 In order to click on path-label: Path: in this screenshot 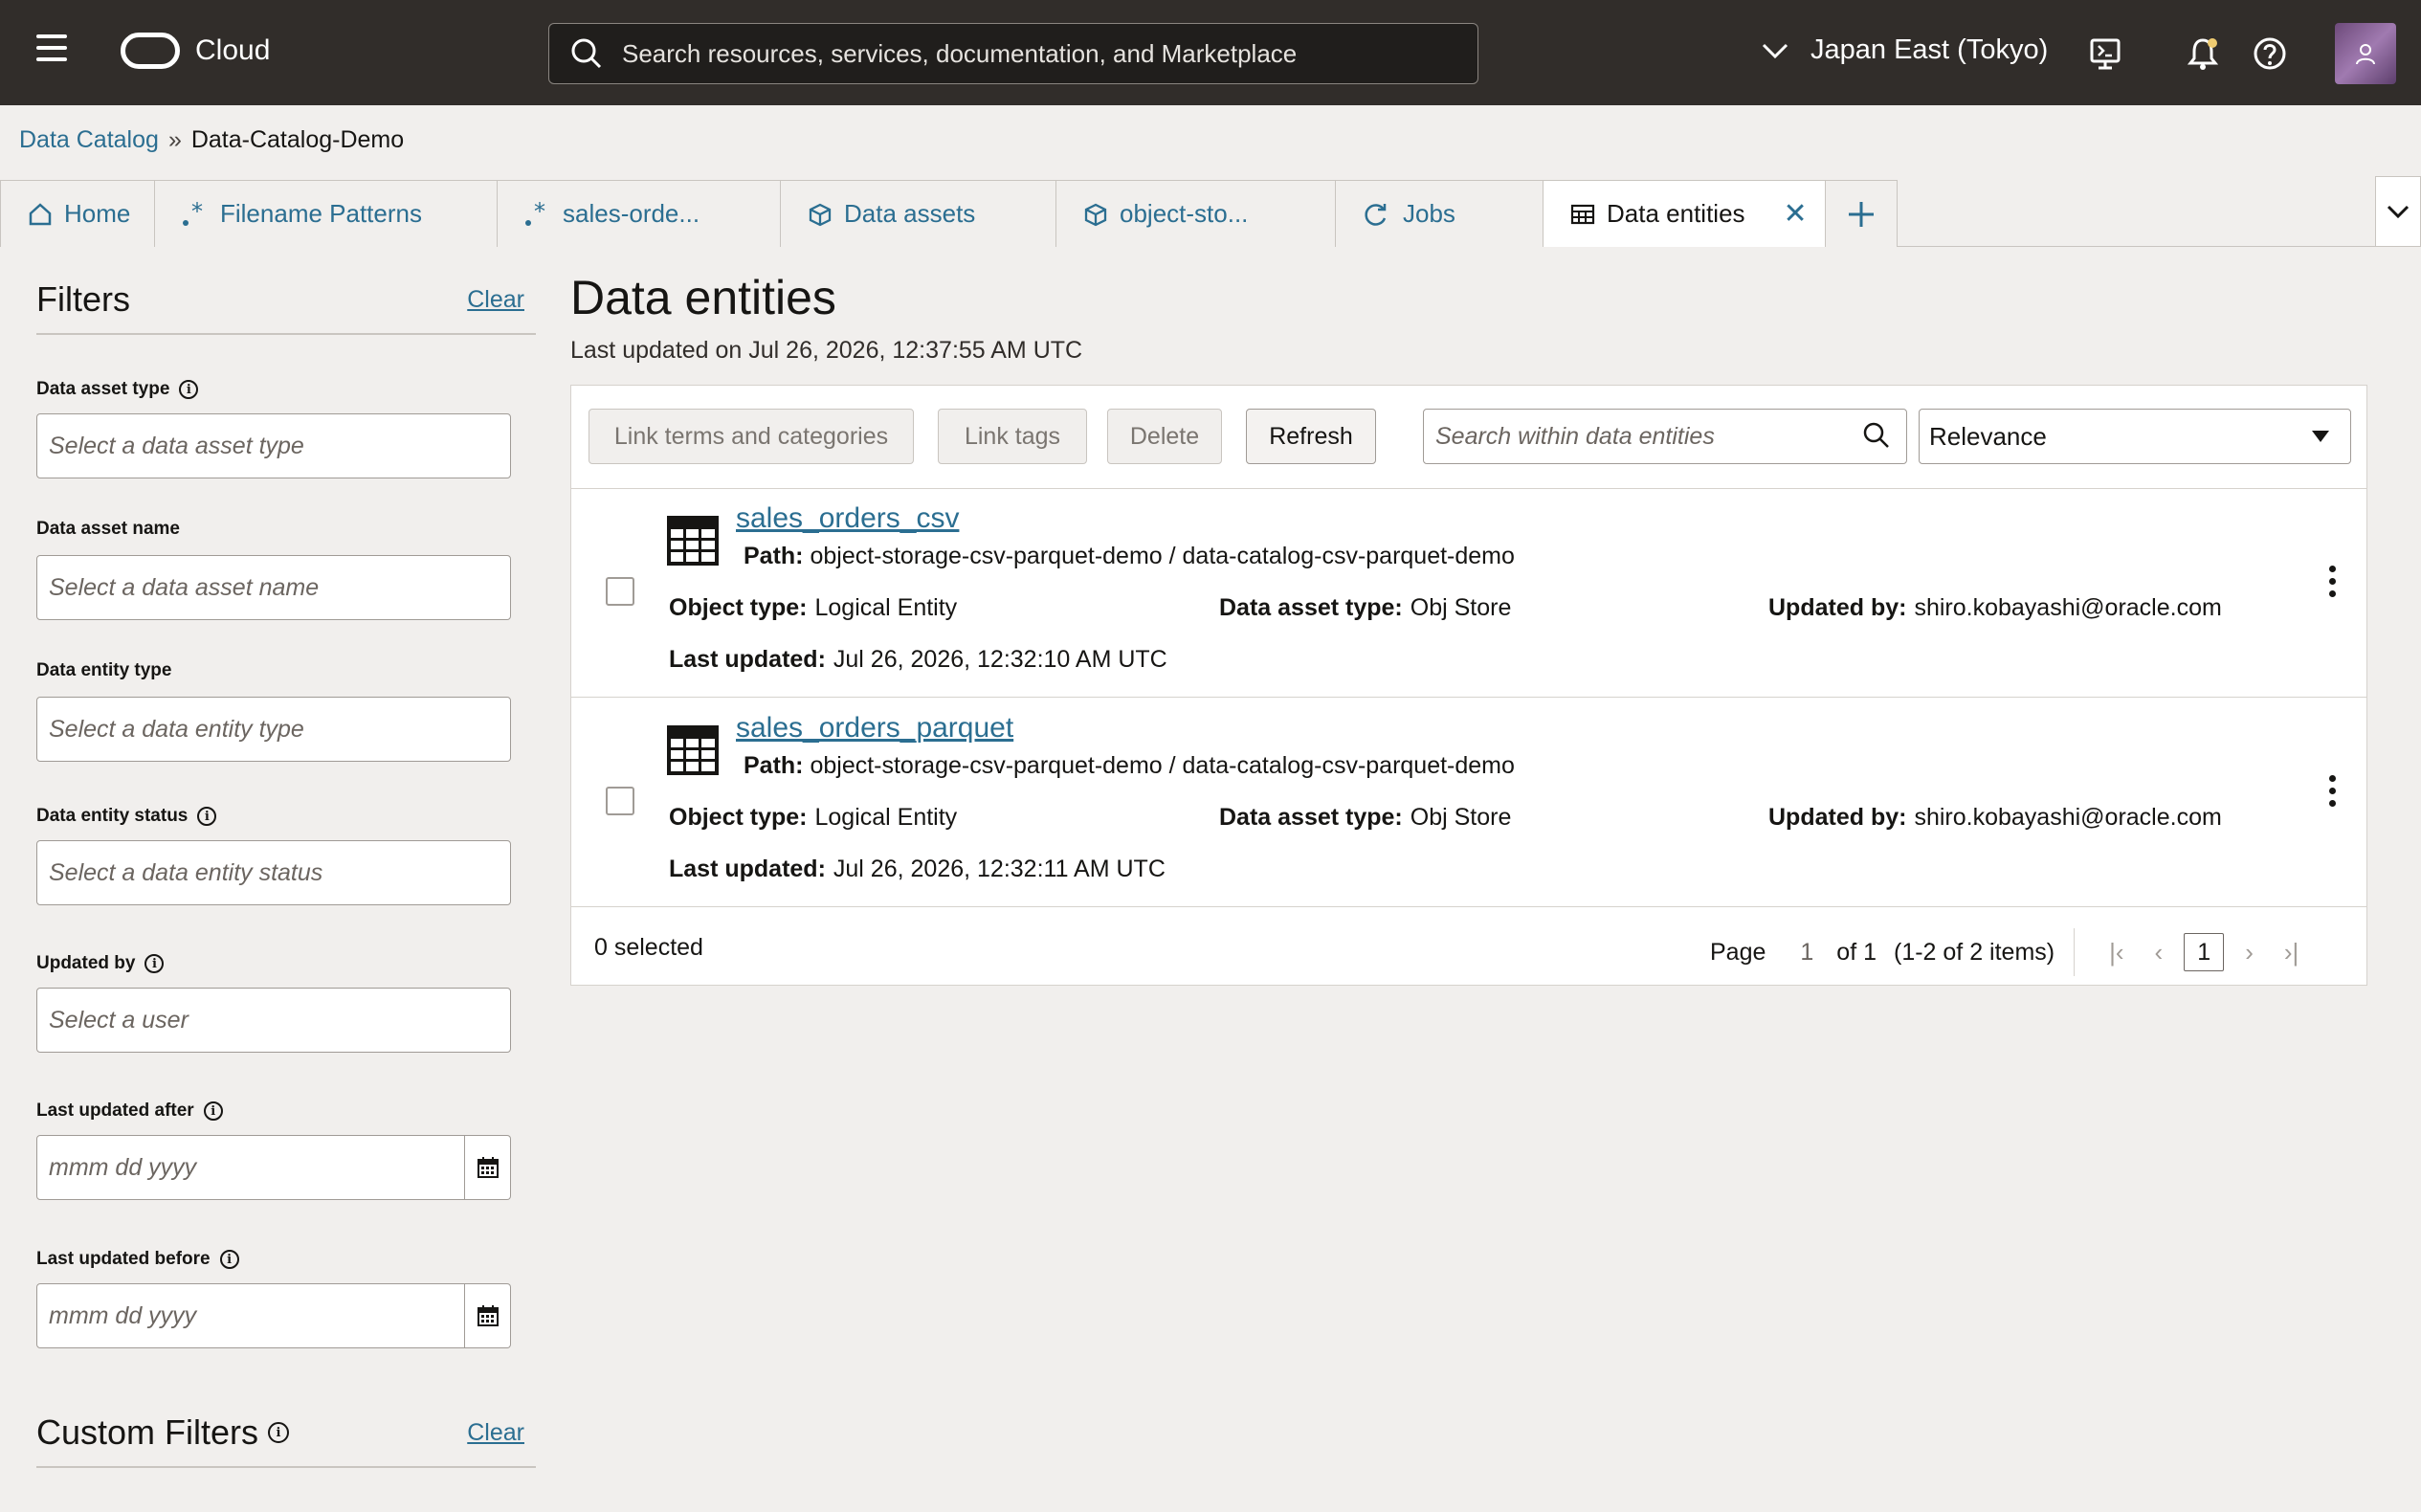, I will do `click(774, 765)`.